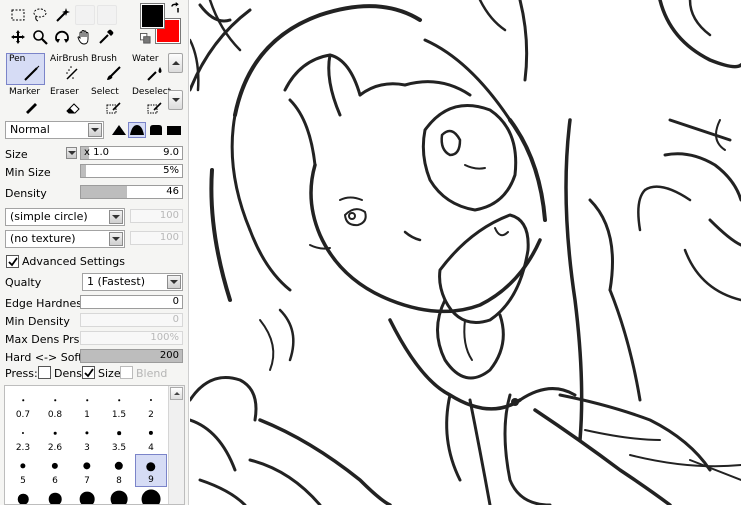 The image size is (741, 505). Describe the element at coordinates (156, 130) in the screenshot. I see `edge-shape-hard` at that location.